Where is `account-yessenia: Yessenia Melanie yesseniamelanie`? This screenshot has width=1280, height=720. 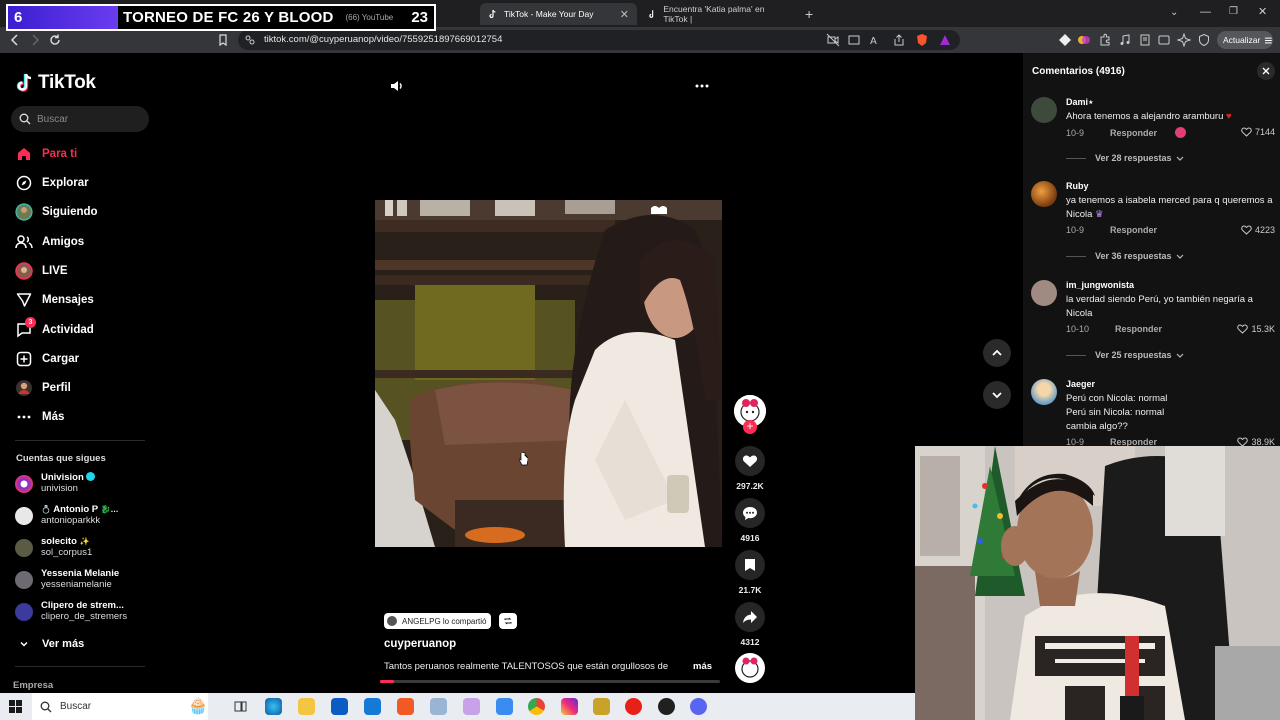 account-yessenia: Yessenia Melanie yesseniamelanie is located at coordinates (67, 579).